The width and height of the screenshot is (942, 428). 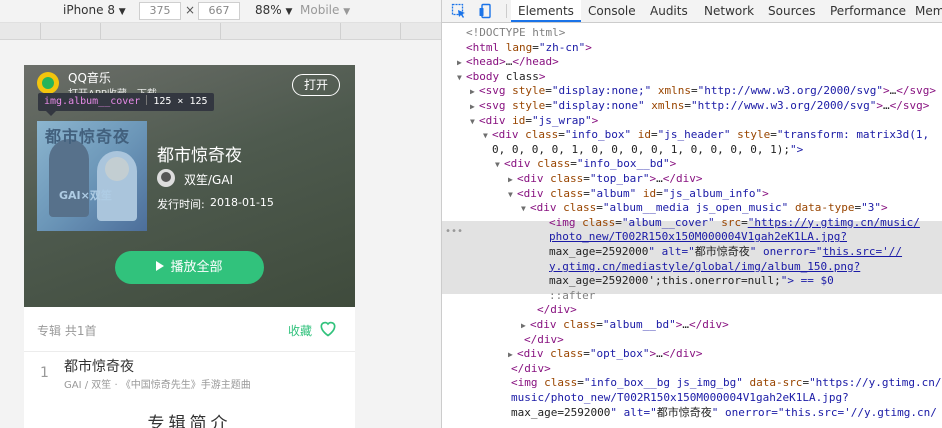 What do you see at coordinates (605, 355) in the screenshot?
I see `dom-node-line: ▶ <div class="opt_box">…</div>` at bounding box center [605, 355].